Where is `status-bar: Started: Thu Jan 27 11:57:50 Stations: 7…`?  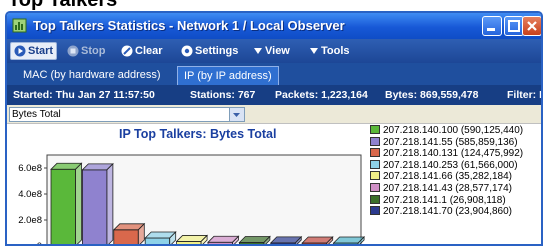 status-bar: Started: Thu Jan 27 11:57:50 Stations: 7… is located at coordinates (274, 95).